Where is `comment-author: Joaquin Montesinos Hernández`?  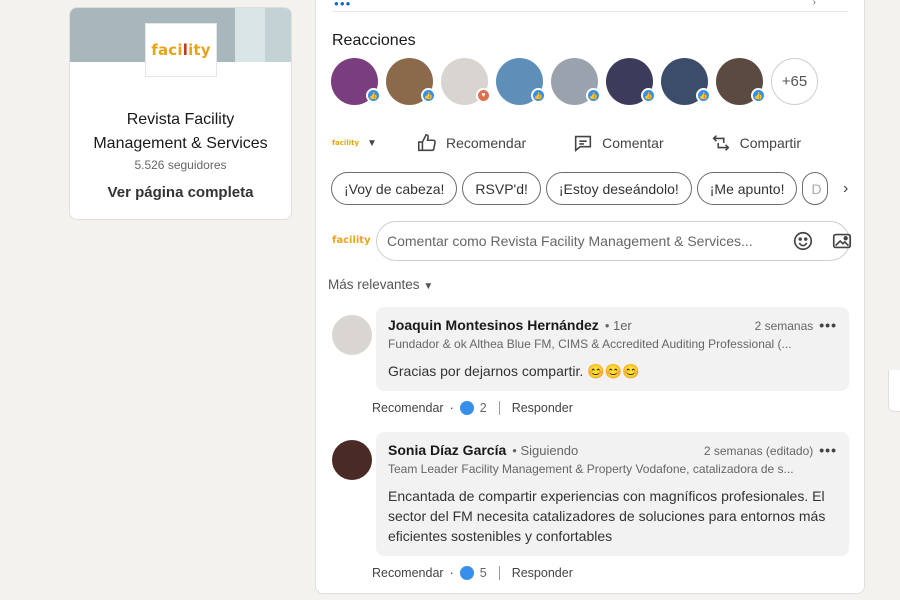
comment-author: Joaquin Montesinos Hernández is located at coordinates (493, 325).